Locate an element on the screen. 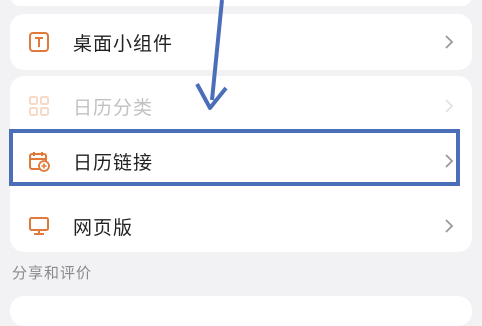  category-grid-icon is located at coordinates (39, 106).